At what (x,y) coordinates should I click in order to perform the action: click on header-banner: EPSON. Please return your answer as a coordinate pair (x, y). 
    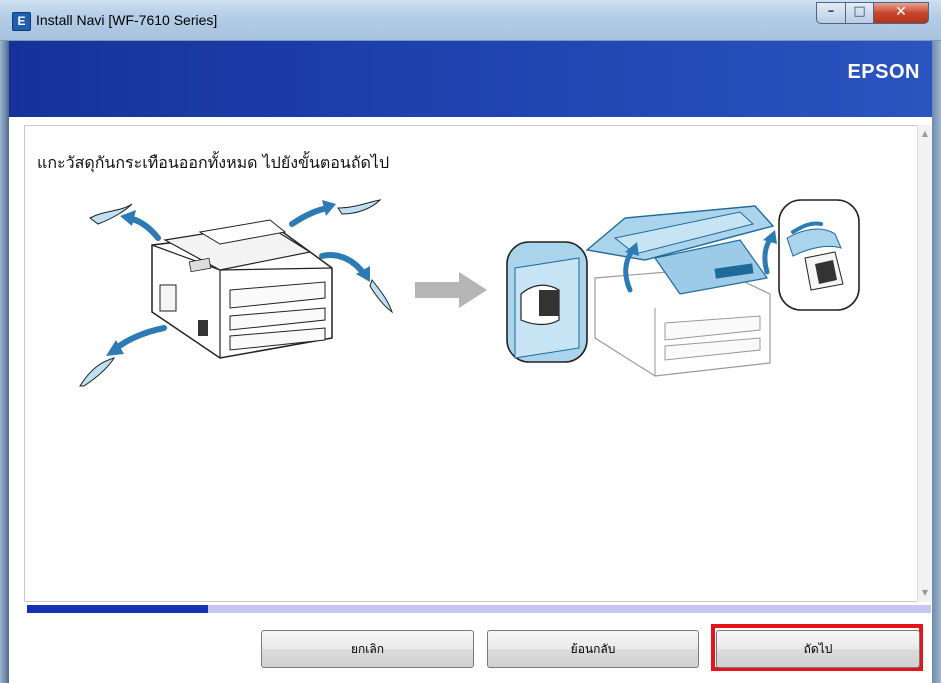
    Looking at the image, I should click on (470, 79).